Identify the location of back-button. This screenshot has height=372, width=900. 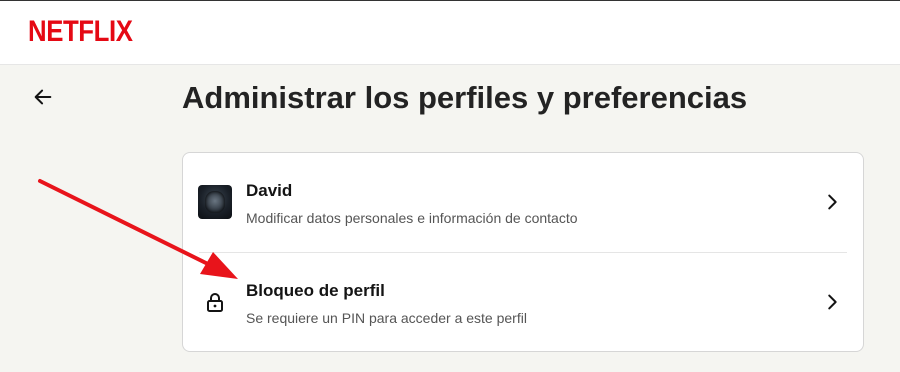
(43, 97).